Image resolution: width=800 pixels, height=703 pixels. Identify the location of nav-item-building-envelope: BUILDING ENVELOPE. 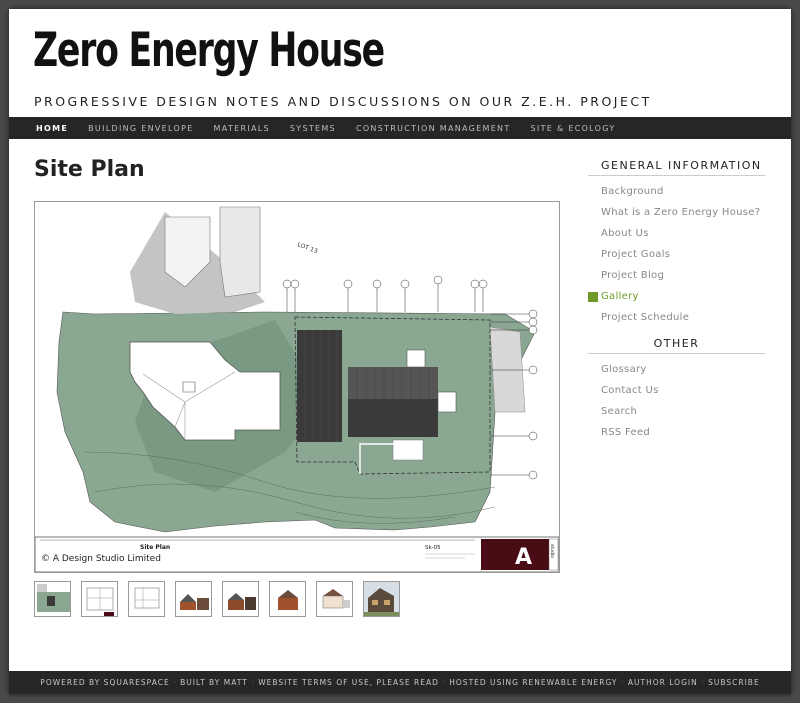
(140, 128).